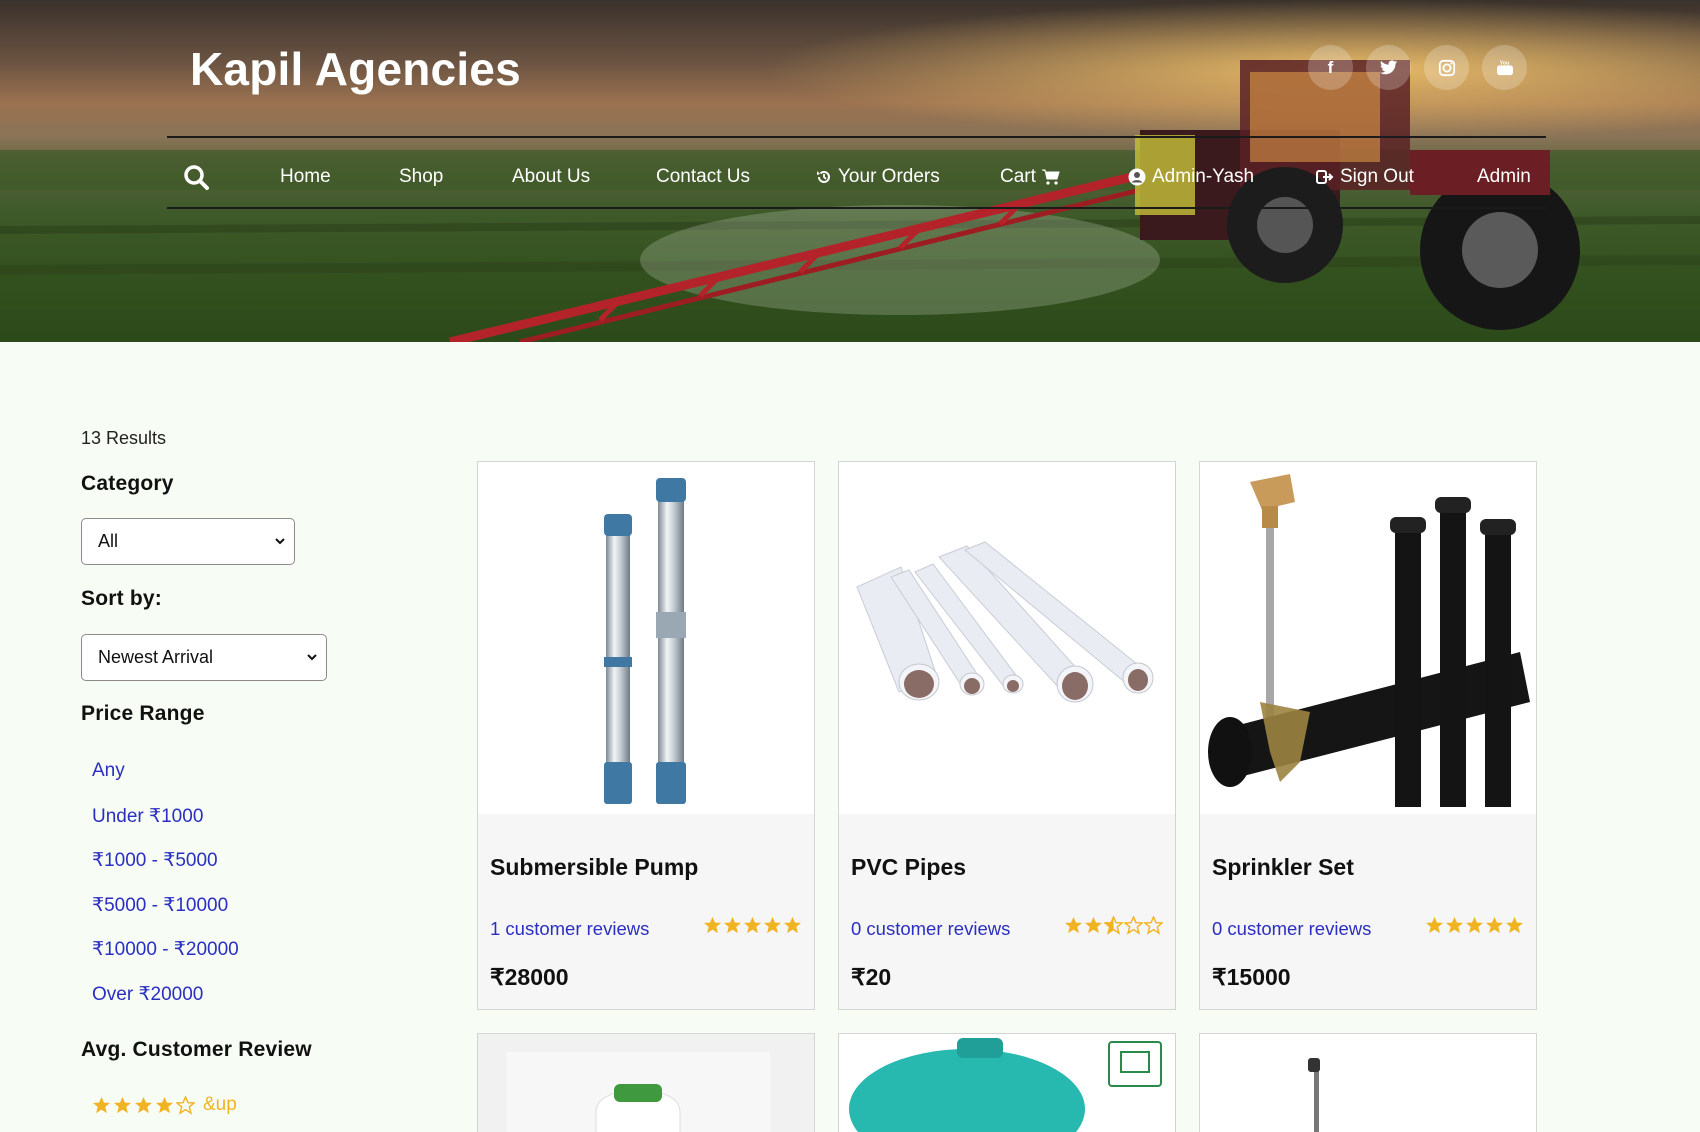  I want to click on product-title: Submersible Pump, so click(594, 867).